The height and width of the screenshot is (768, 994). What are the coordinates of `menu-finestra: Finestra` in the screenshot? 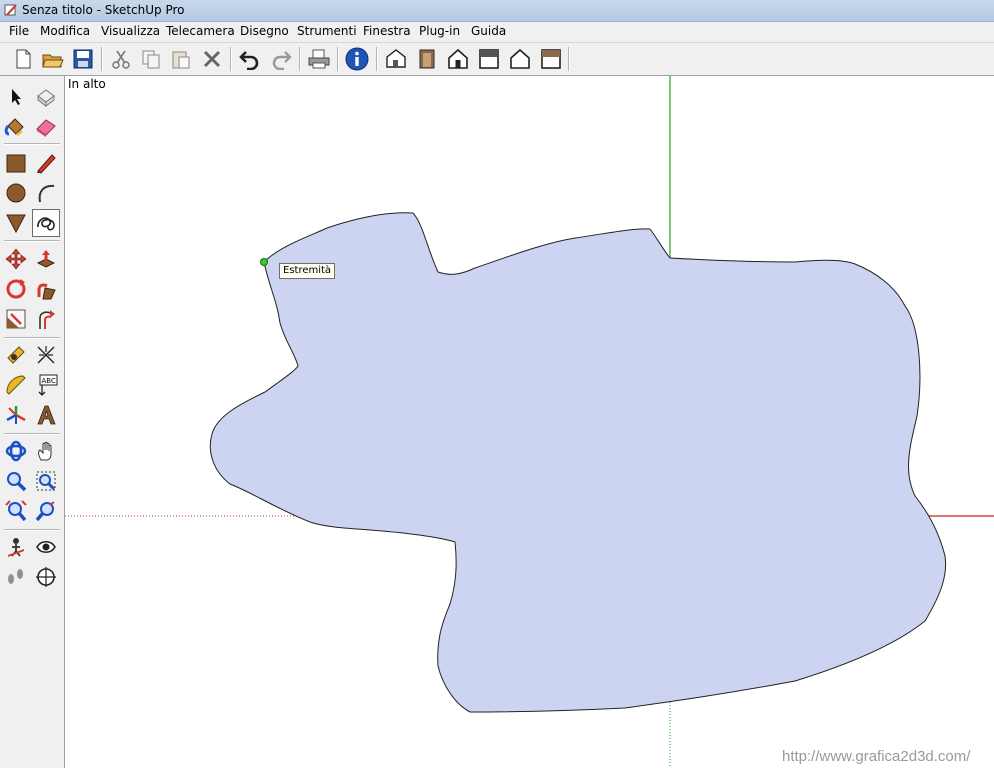 It's located at (387, 31).